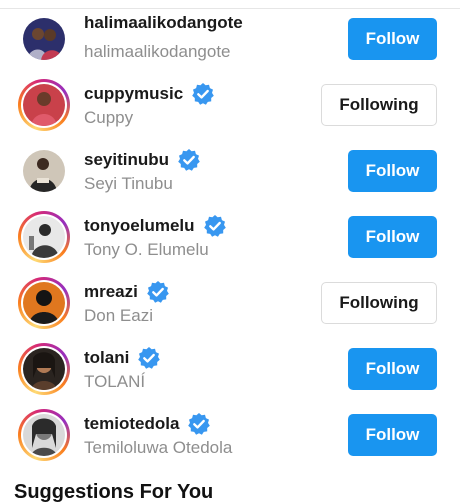 The image size is (460, 504). I want to click on full-name: Cuppy, so click(109, 117).